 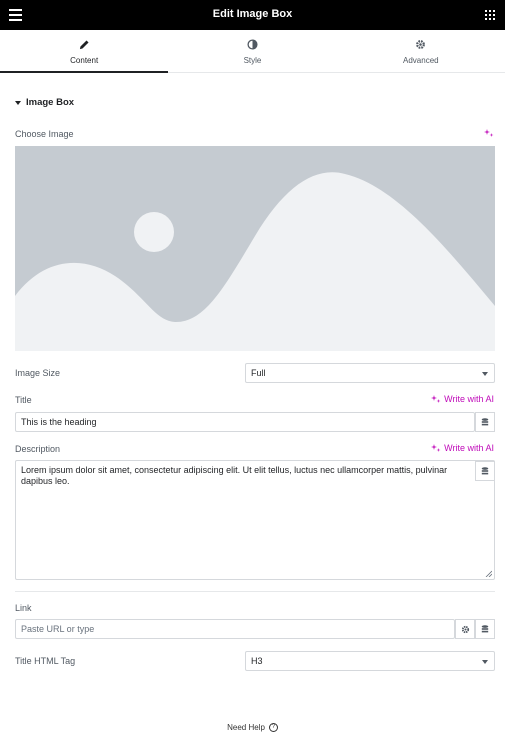 I want to click on tab-content-label: Content, so click(x=84, y=60).